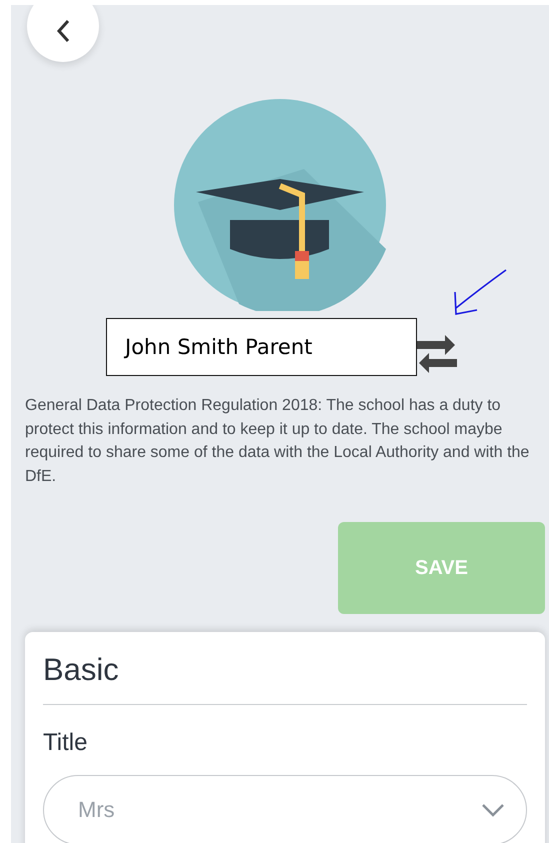 The height and width of the screenshot is (843, 549). Describe the element at coordinates (65, 743) in the screenshot. I see `field-label: Title` at that location.